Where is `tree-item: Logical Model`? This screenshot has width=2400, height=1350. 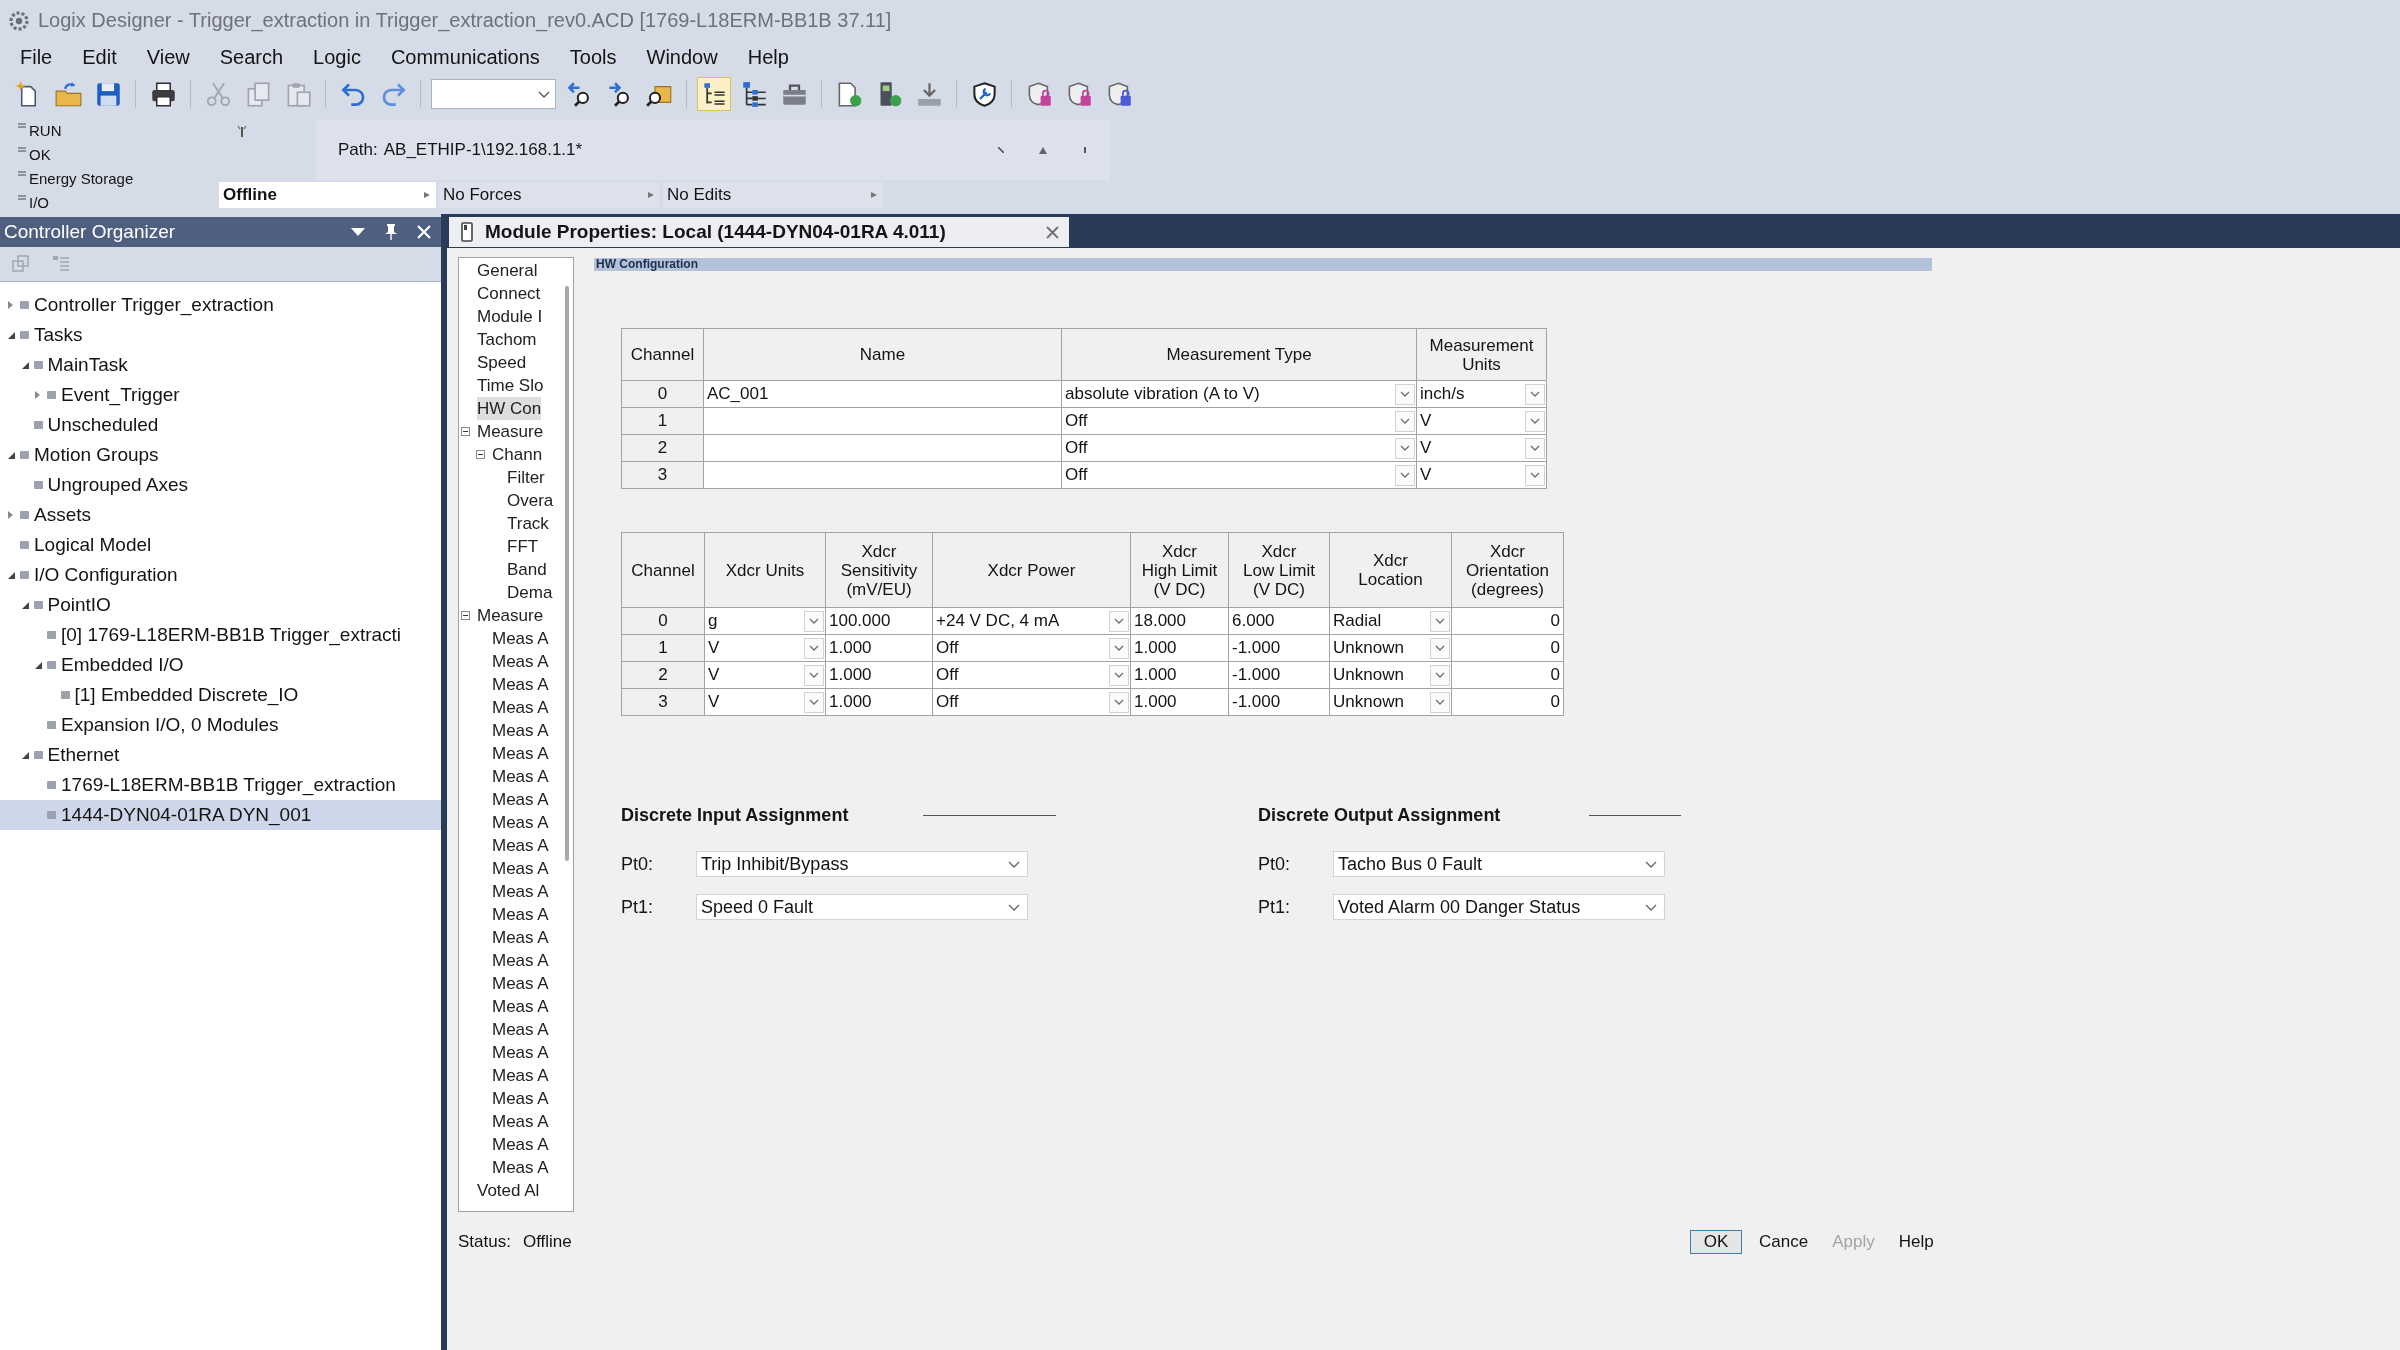 tree-item: Logical Model is located at coordinates (86, 545).